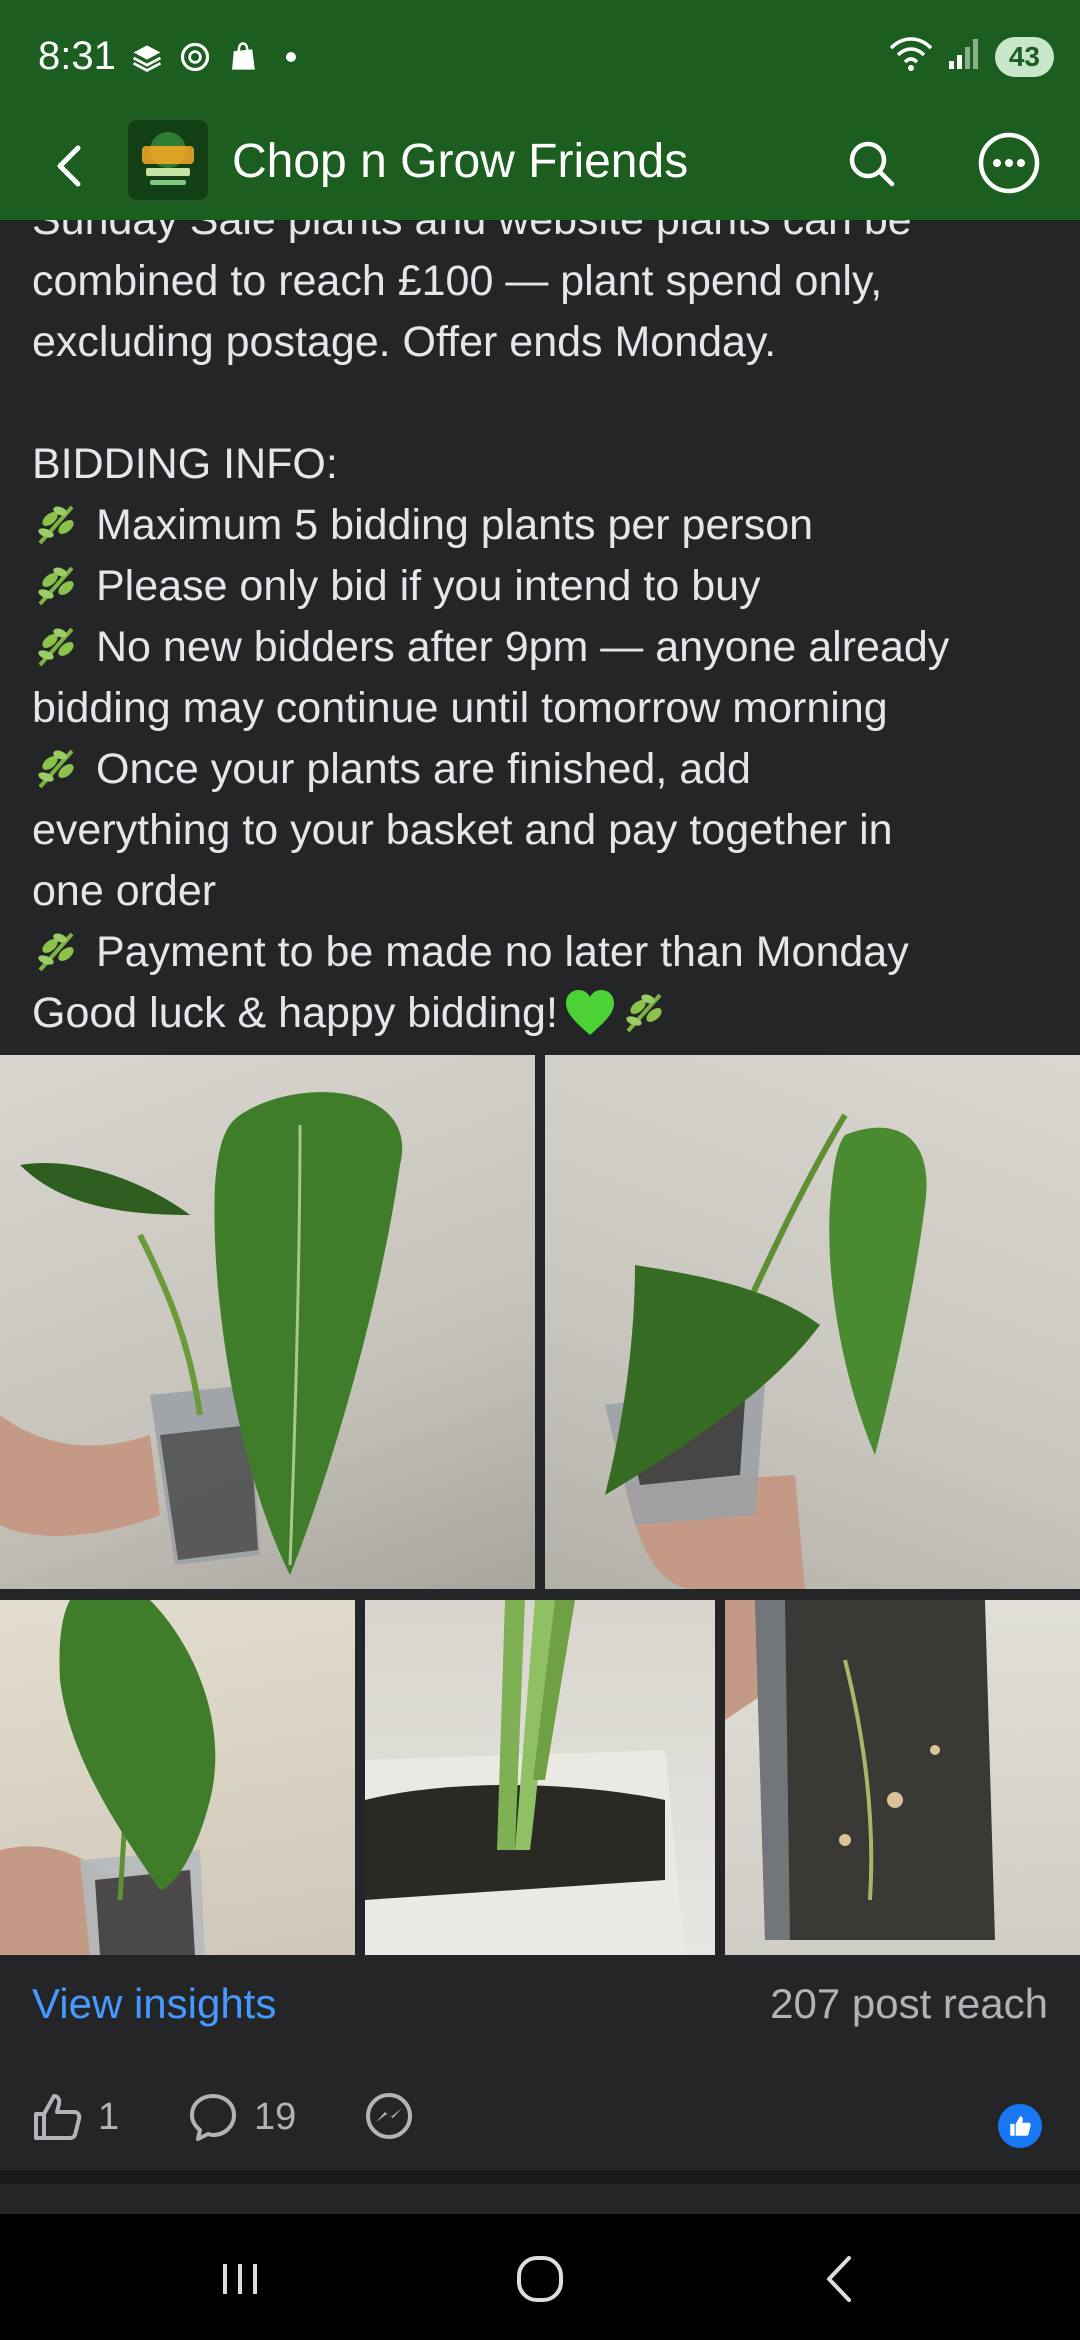  Describe the element at coordinates (124, 891) in the screenshot. I see `post-line: one order` at that location.